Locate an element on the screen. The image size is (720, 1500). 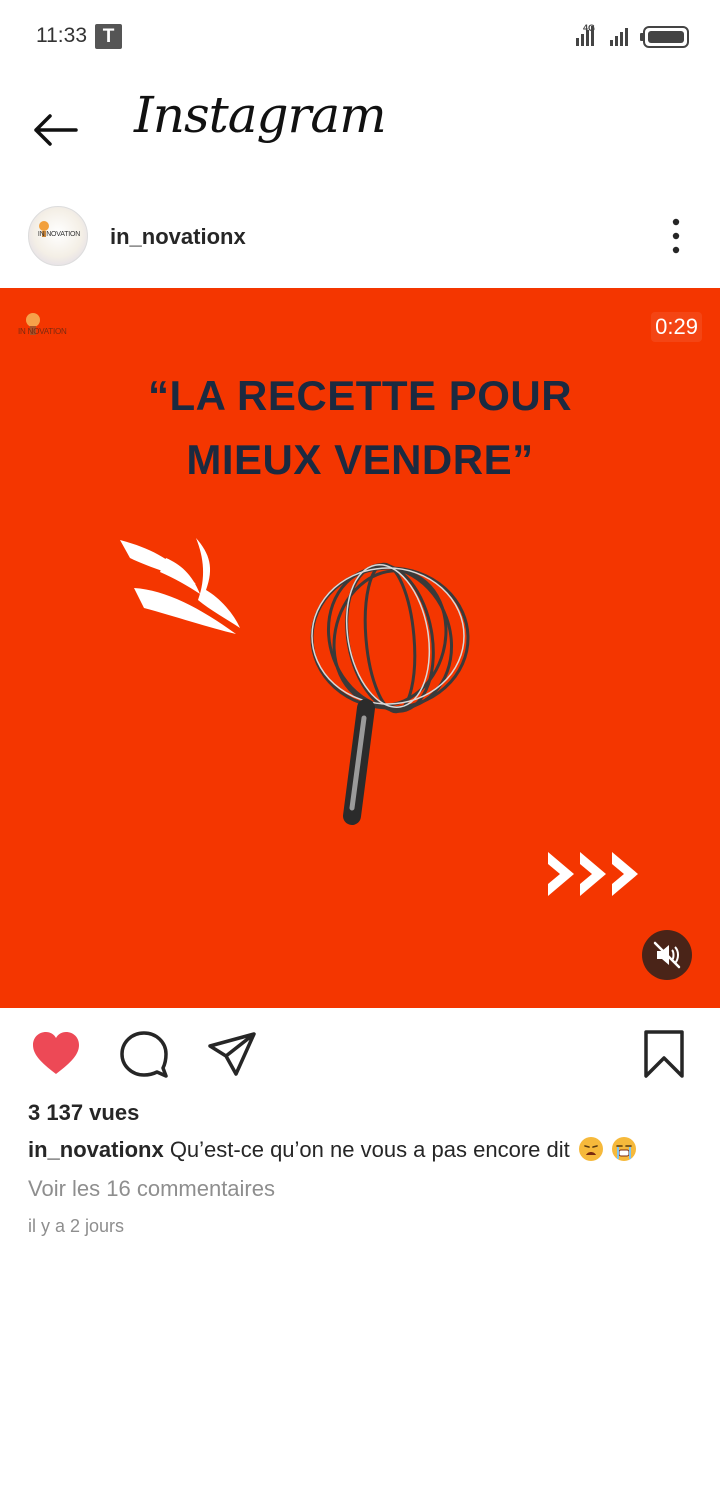
whisk-icon is located at coordinates (390, 693).